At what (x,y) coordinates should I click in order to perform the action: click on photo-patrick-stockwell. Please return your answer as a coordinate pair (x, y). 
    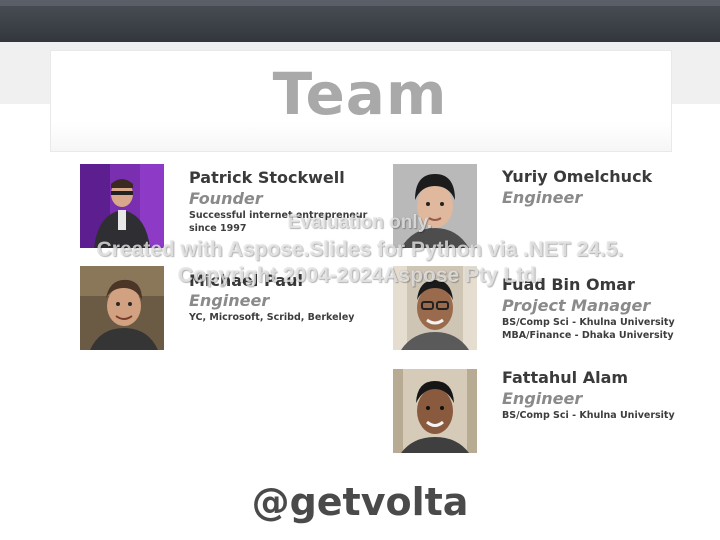
    Looking at the image, I should click on (122, 206).